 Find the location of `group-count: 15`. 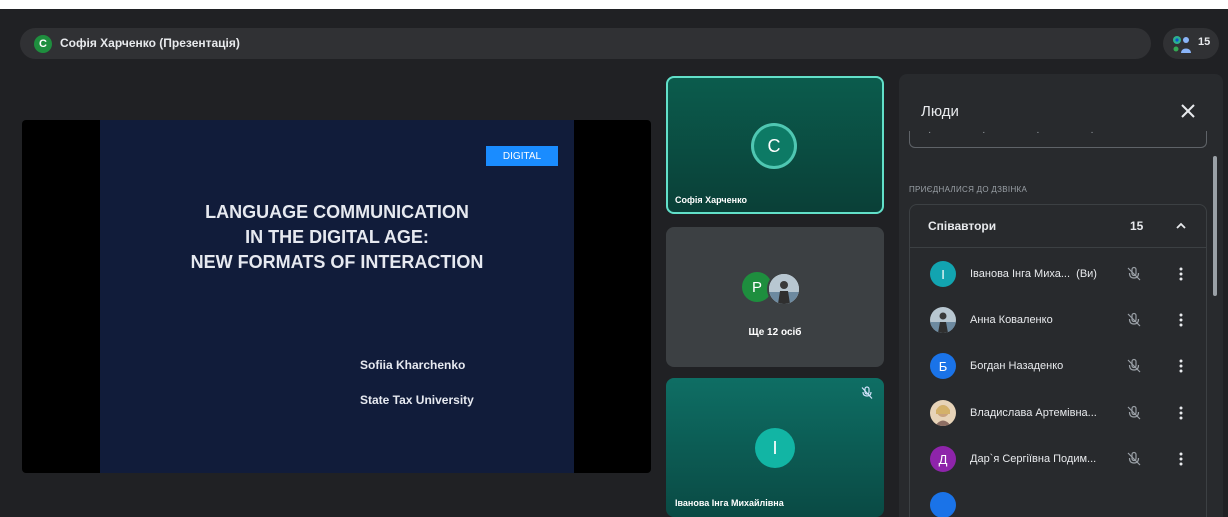

group-count: 15 is located at coordinates (1137, 226).